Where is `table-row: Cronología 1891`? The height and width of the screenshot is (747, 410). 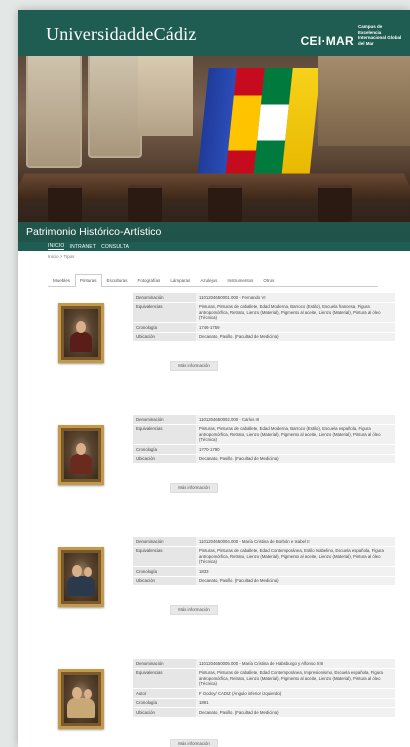
table-row: Cronología 1891 is located at coordinates (264, 703).